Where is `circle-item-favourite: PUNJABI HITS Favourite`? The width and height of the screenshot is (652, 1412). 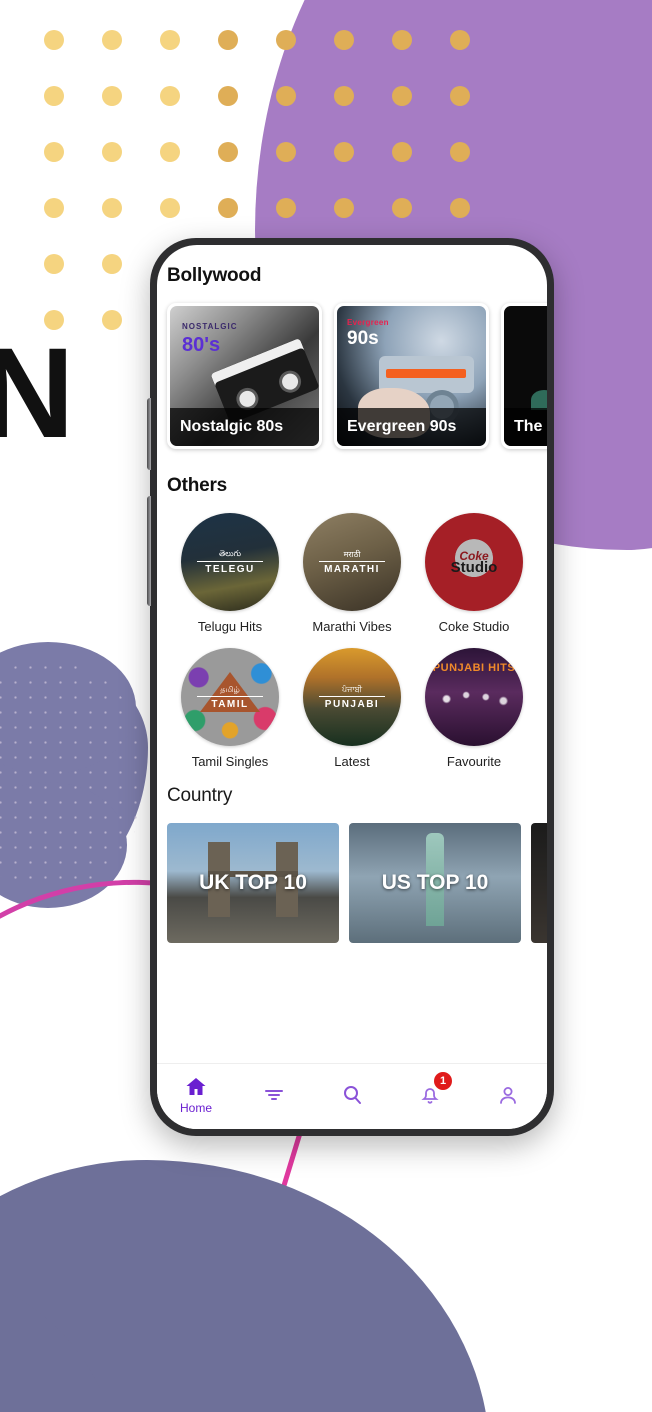 circle-item-favourite: PUNJABI HITS Favourite is located at coordinates (474, 708).